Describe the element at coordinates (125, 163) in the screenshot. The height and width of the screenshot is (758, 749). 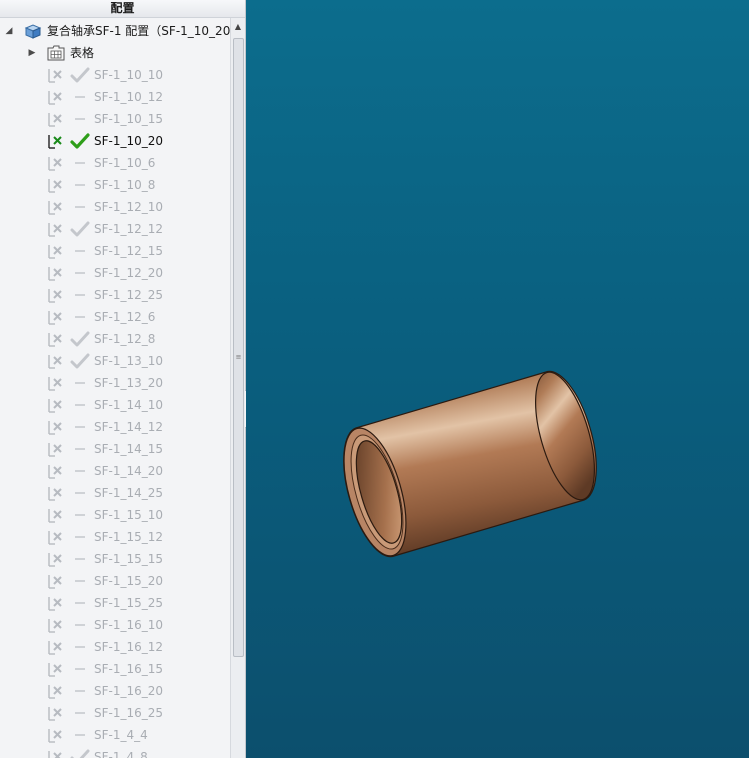
I see `configuration-label: SF-1_10_6` at that location.